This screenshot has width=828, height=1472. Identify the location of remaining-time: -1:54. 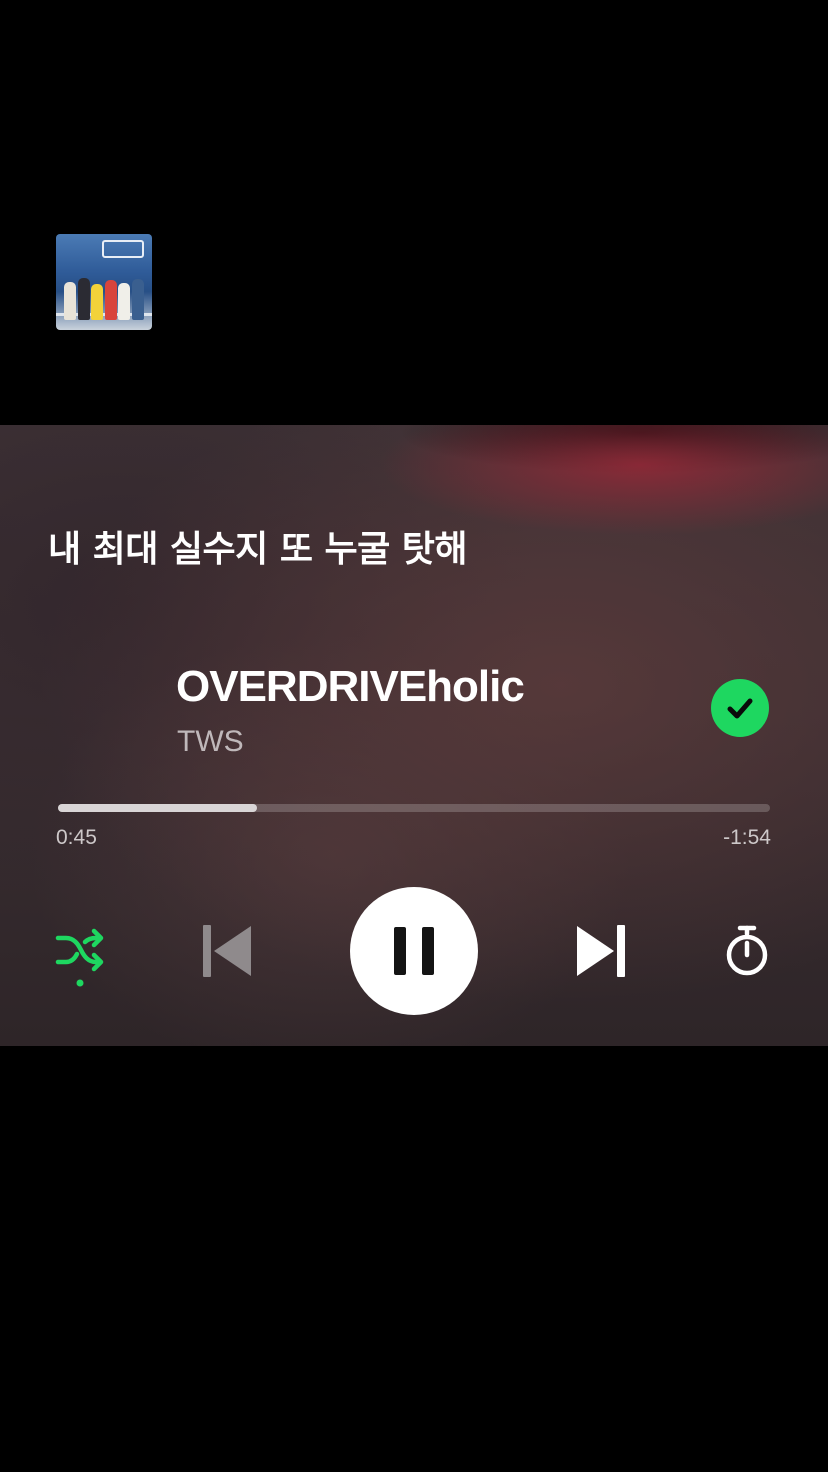
(747, 837).